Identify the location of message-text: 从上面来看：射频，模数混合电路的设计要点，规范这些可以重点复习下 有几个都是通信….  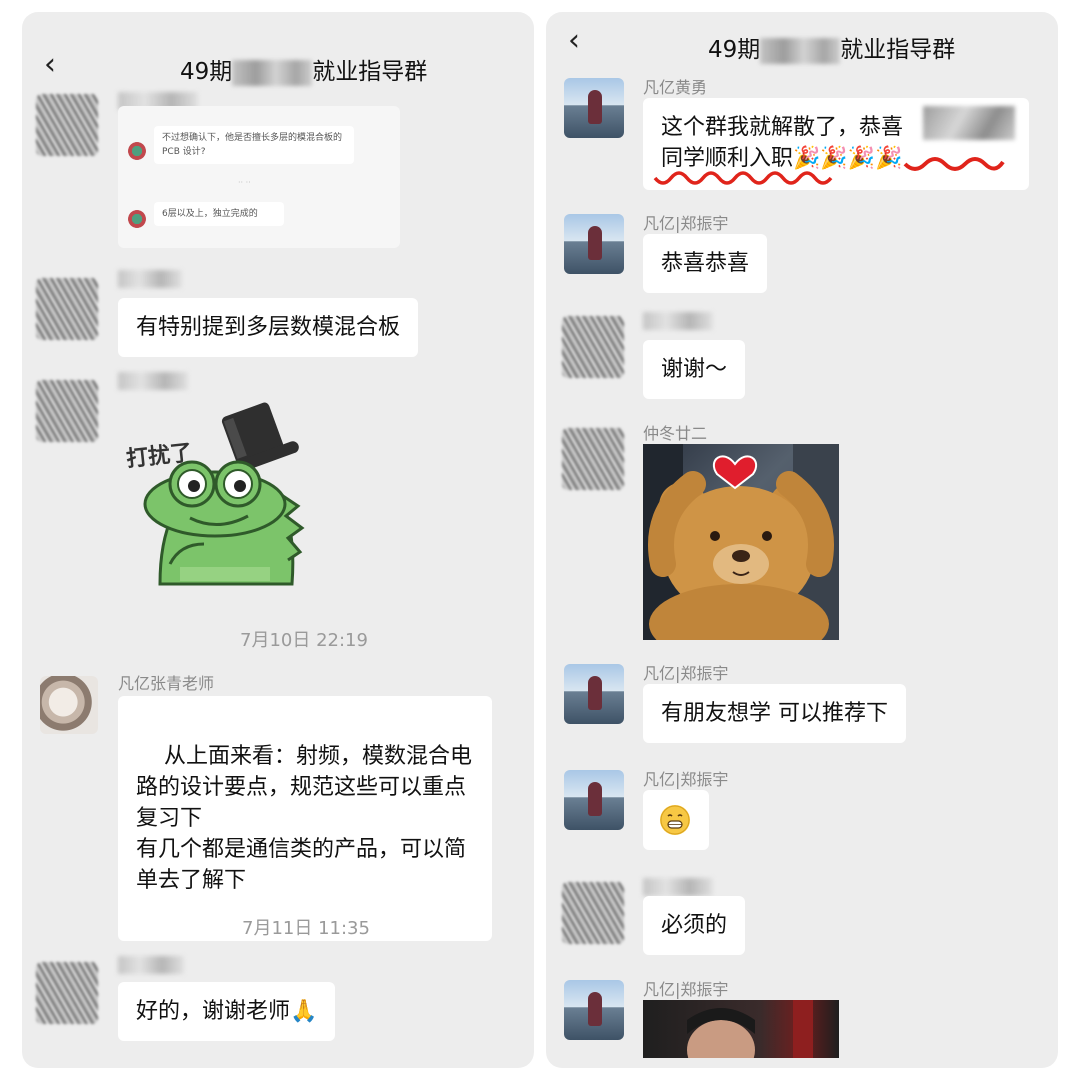
(304, 818).